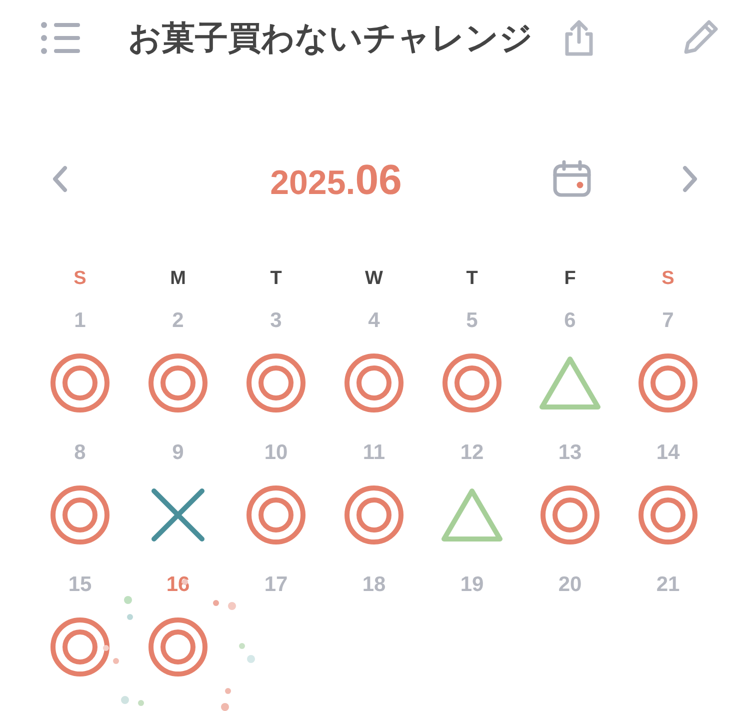 Image resolution: width=750 pixels, height=711 pixels. Describe the element at coordinates (374, 458) in the screenshot. I see `day-number: 11` at that location.